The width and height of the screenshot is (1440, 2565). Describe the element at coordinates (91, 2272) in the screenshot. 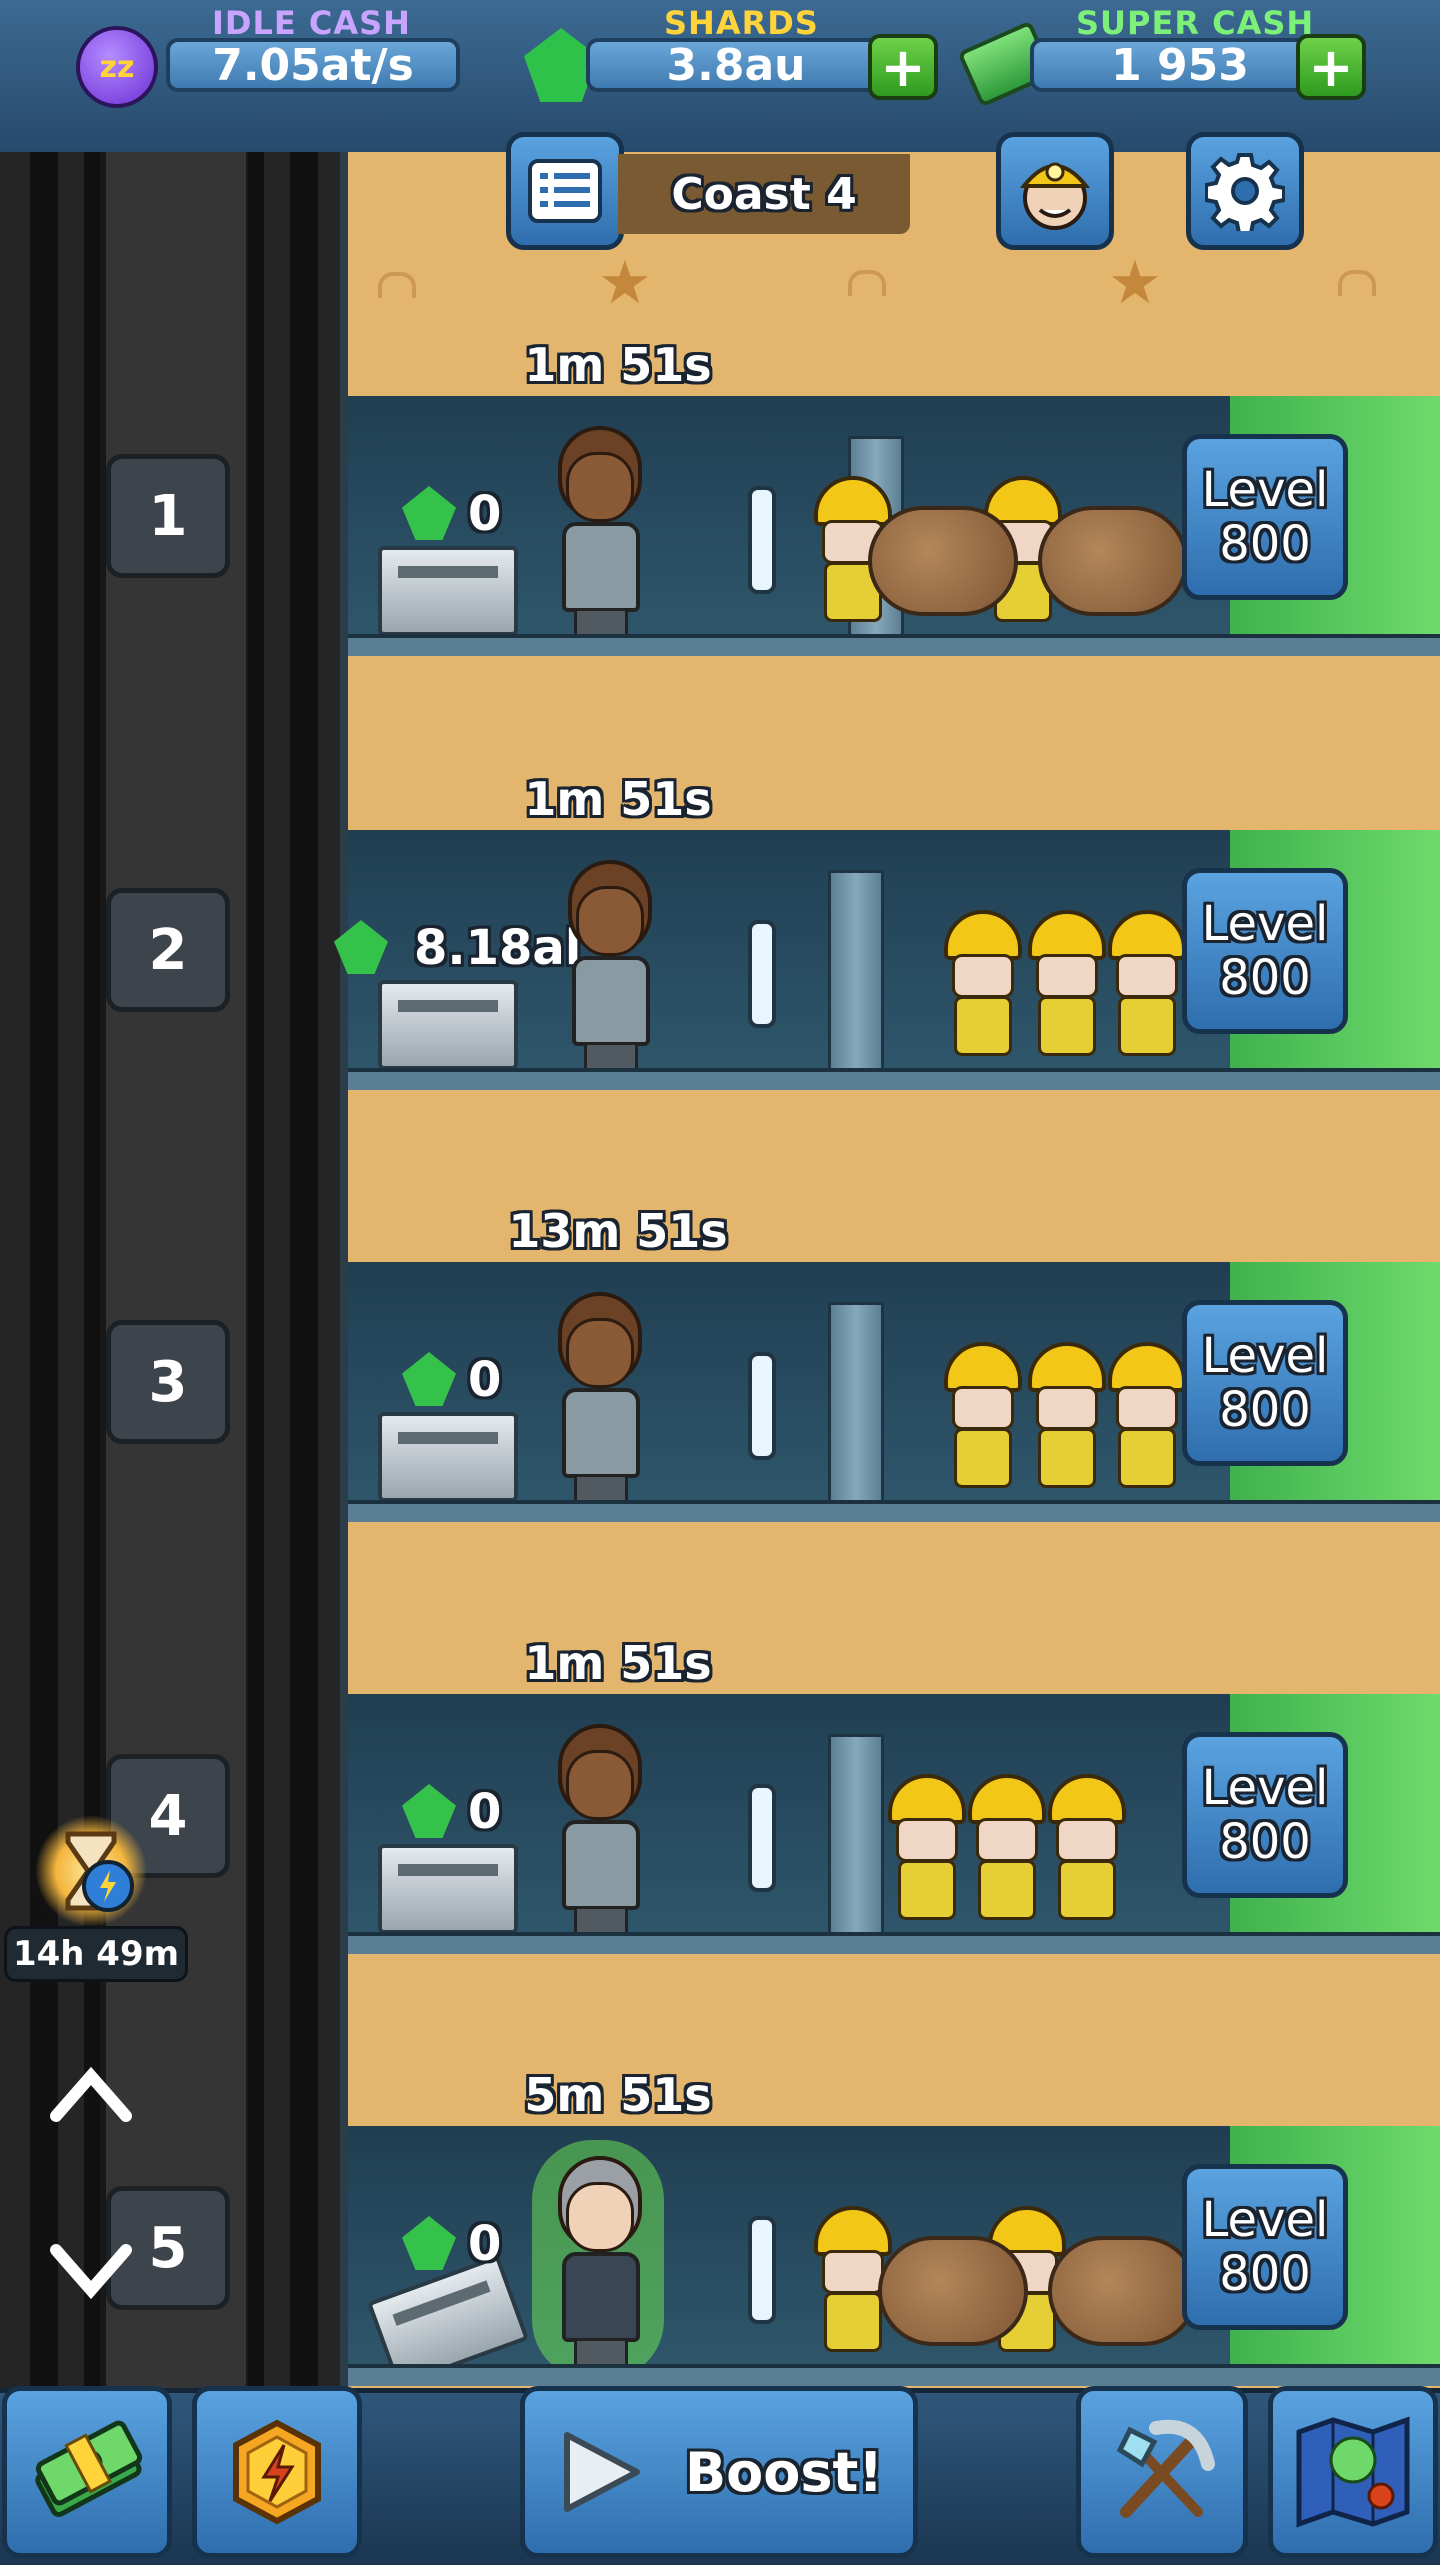

I see `scroll-down-arrow-icon` at that location.